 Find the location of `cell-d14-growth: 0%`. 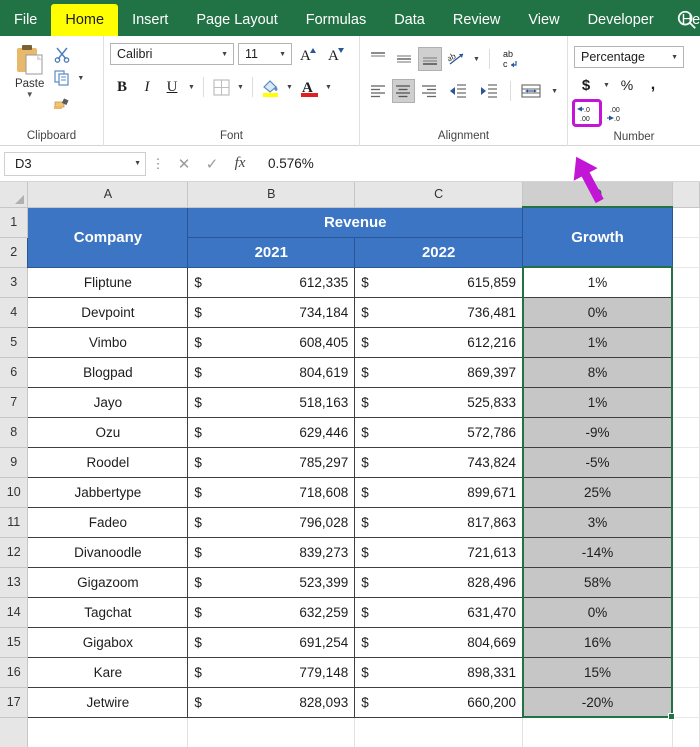

cell-d14-growth: 0% is located at coordinates (597, 612).